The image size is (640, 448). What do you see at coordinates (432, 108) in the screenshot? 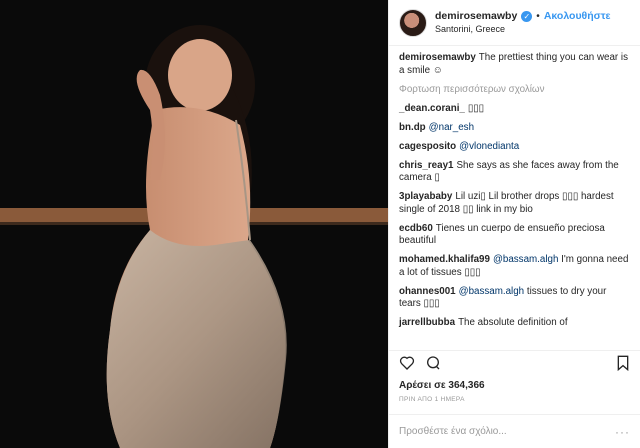
I see `comment-username: _dean.corani_` at bounding box center [432, 108].